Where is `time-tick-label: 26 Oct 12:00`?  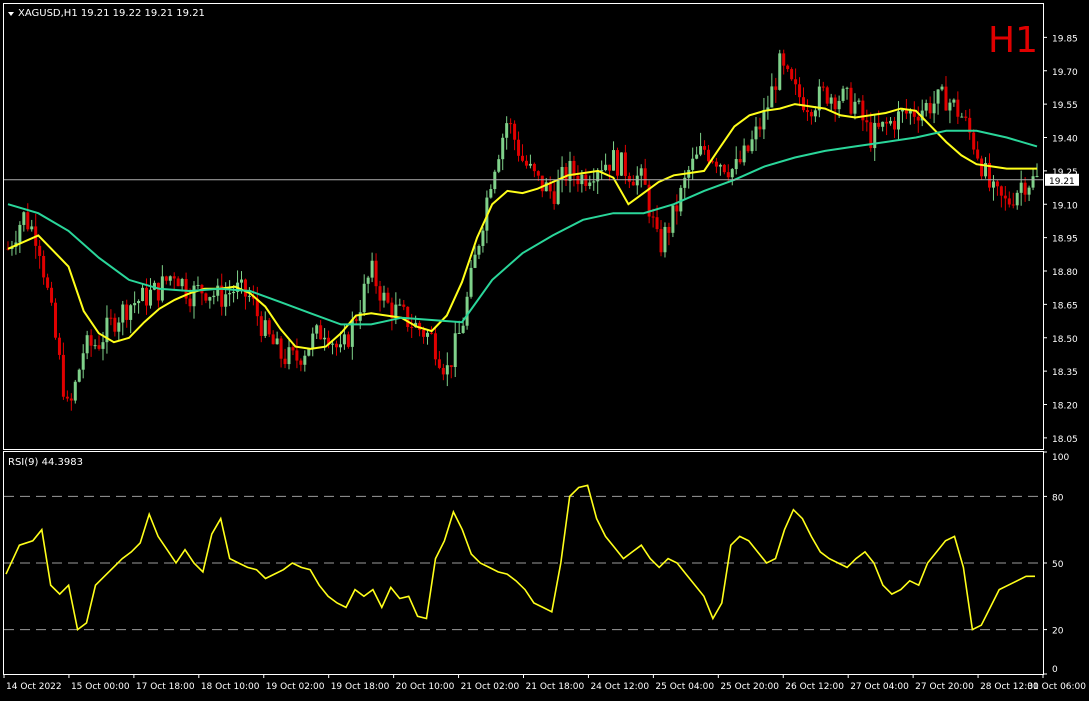 time-tick-label: 26 Oct 12:00 is located at coordinates (814, 687).